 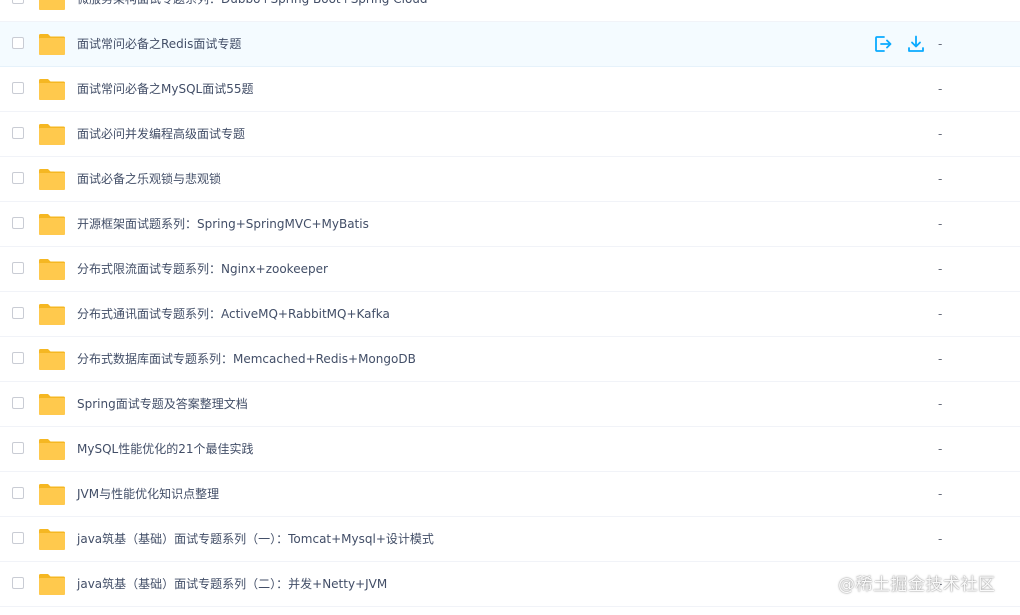 I want to click on file-name-link: MySQL性能优化的21个最佳实践, so click(x=165, y=449).